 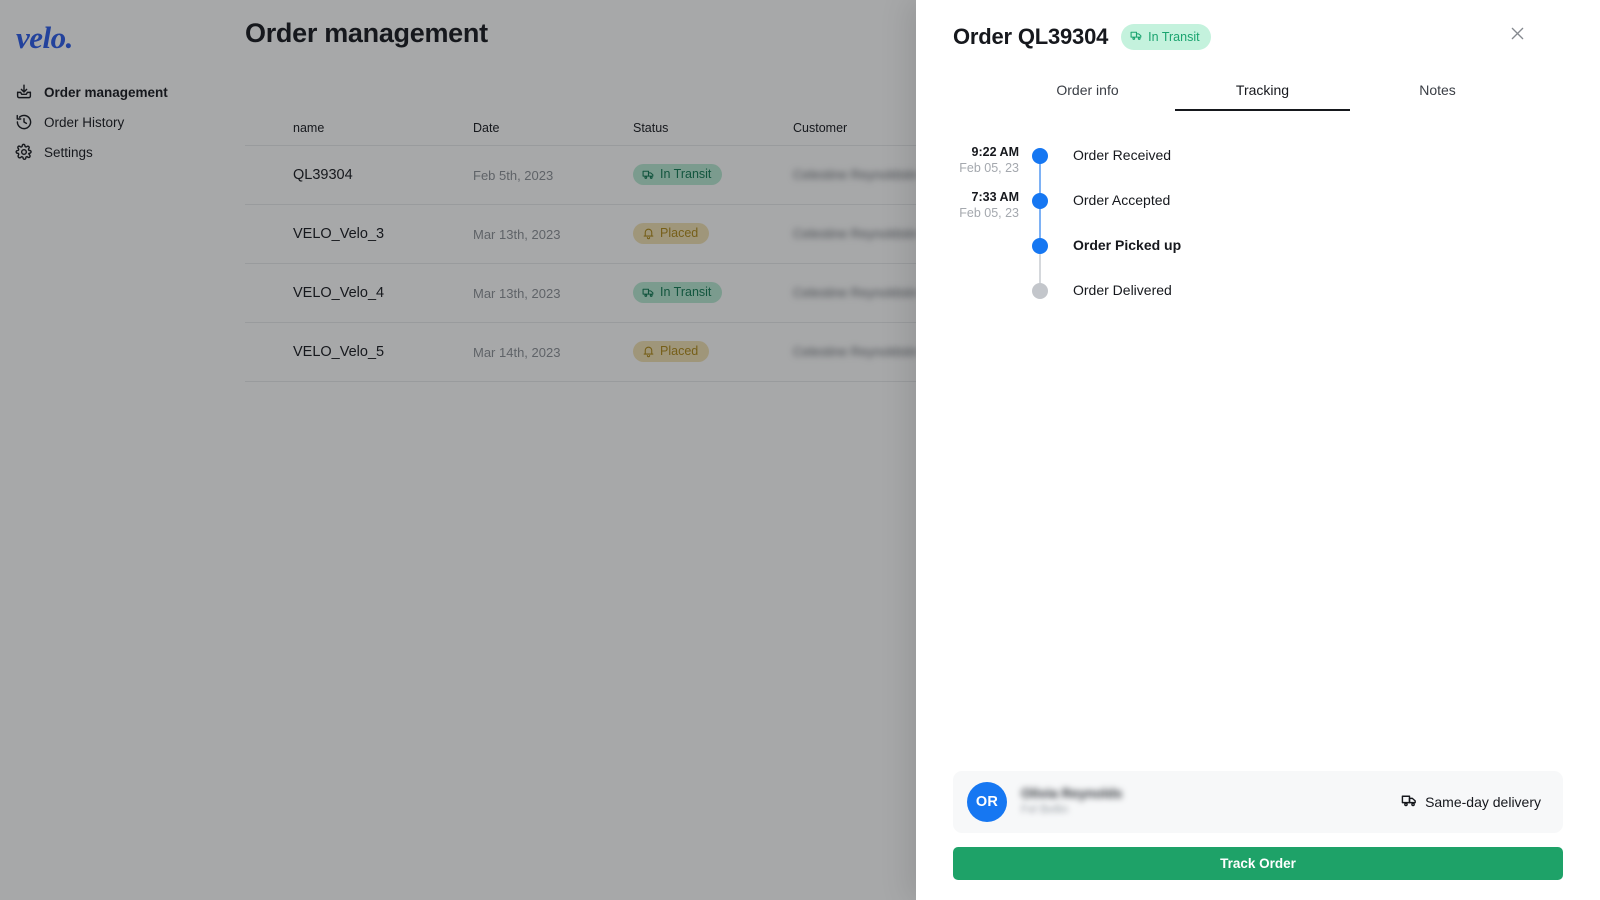 I want to click on timeline-step-label: Order Picked up, so click(x=1127, y=245).